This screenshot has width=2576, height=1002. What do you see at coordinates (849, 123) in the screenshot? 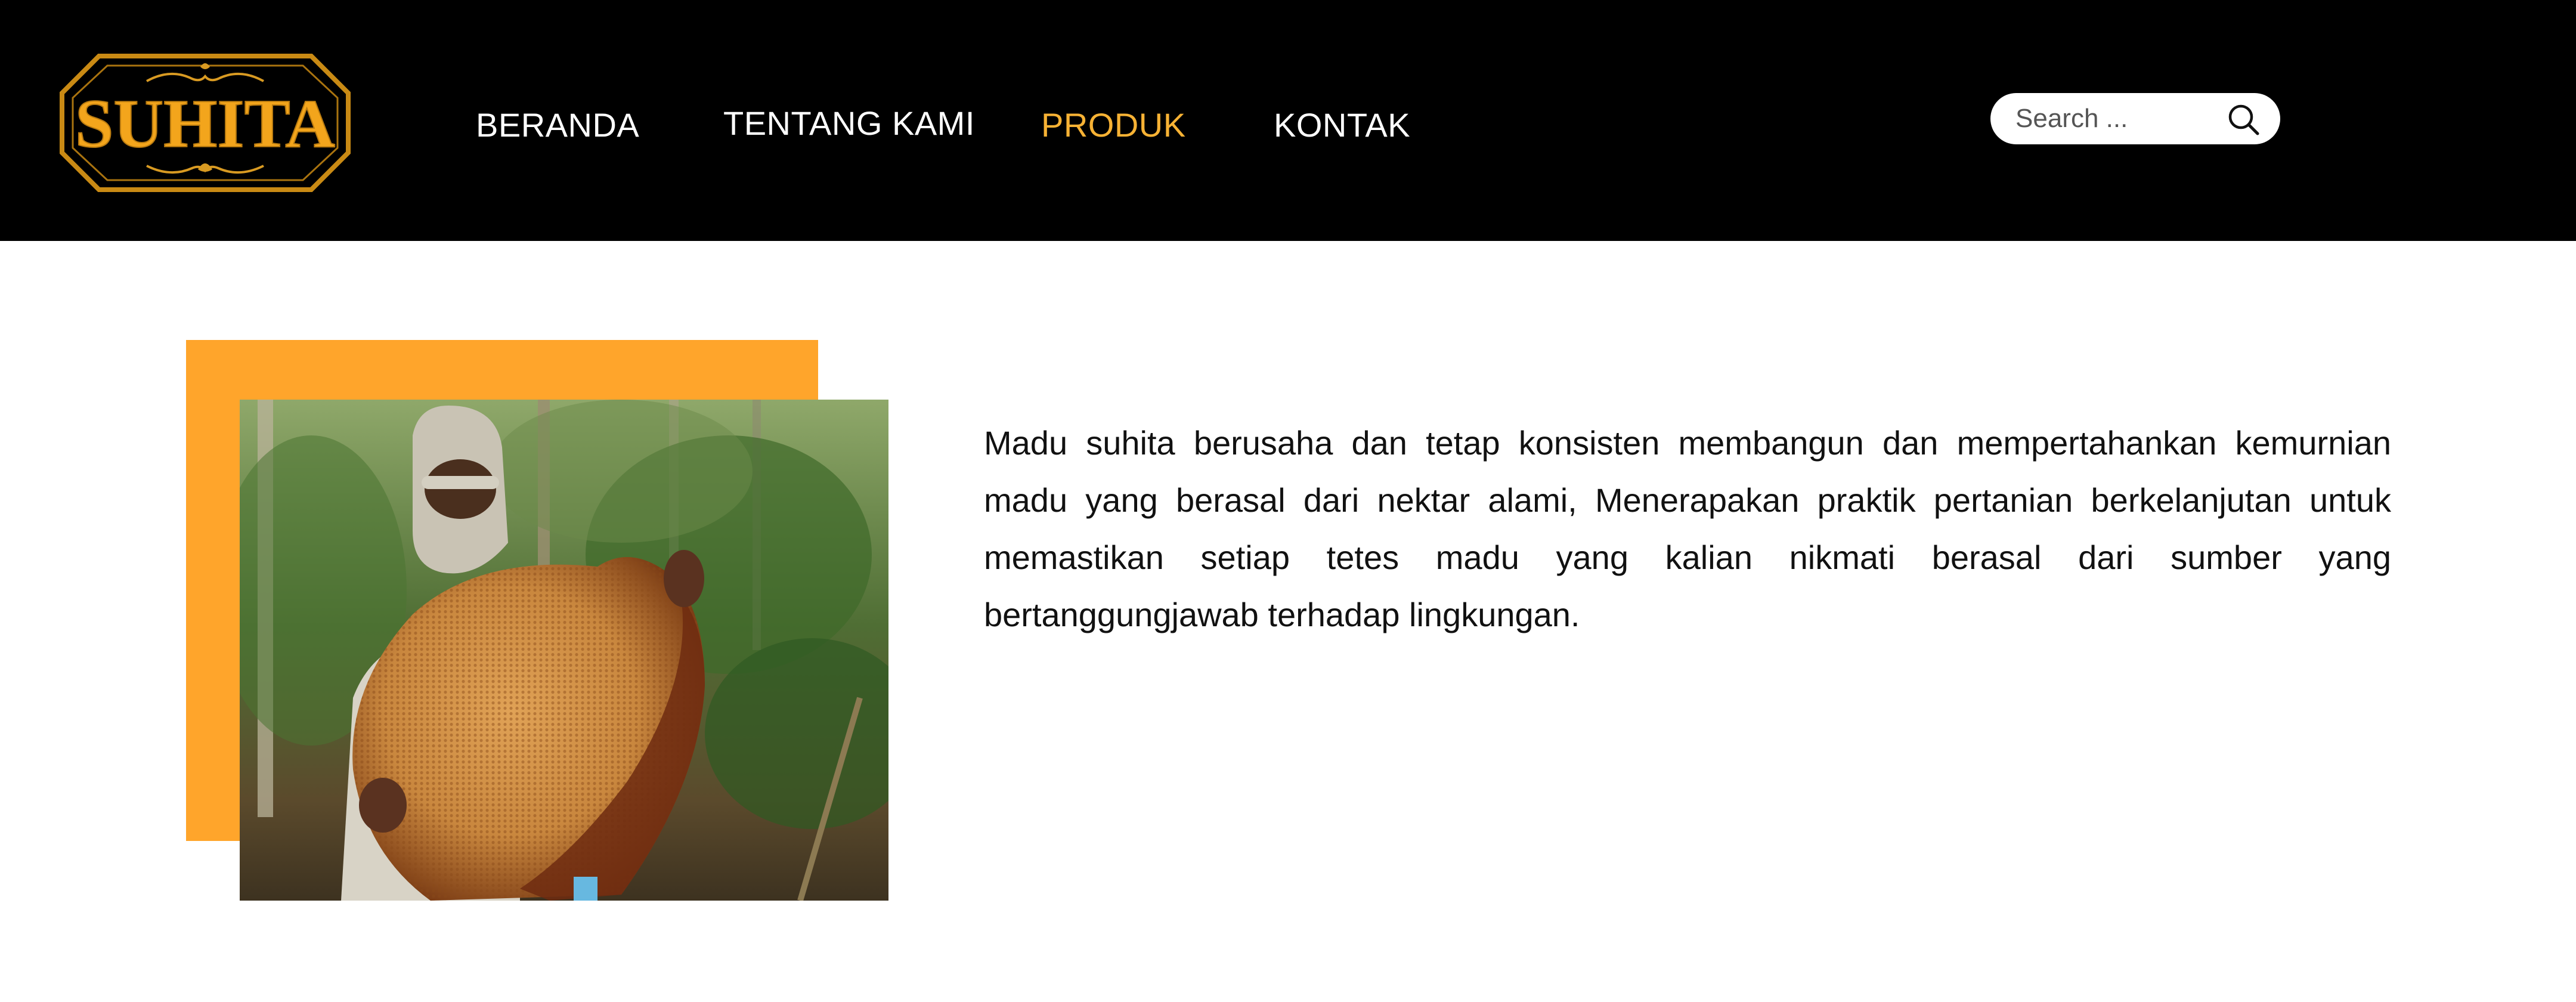
I see `nav-tentang-kami: TENTANG KAMI` at bounding box center [849, 123].